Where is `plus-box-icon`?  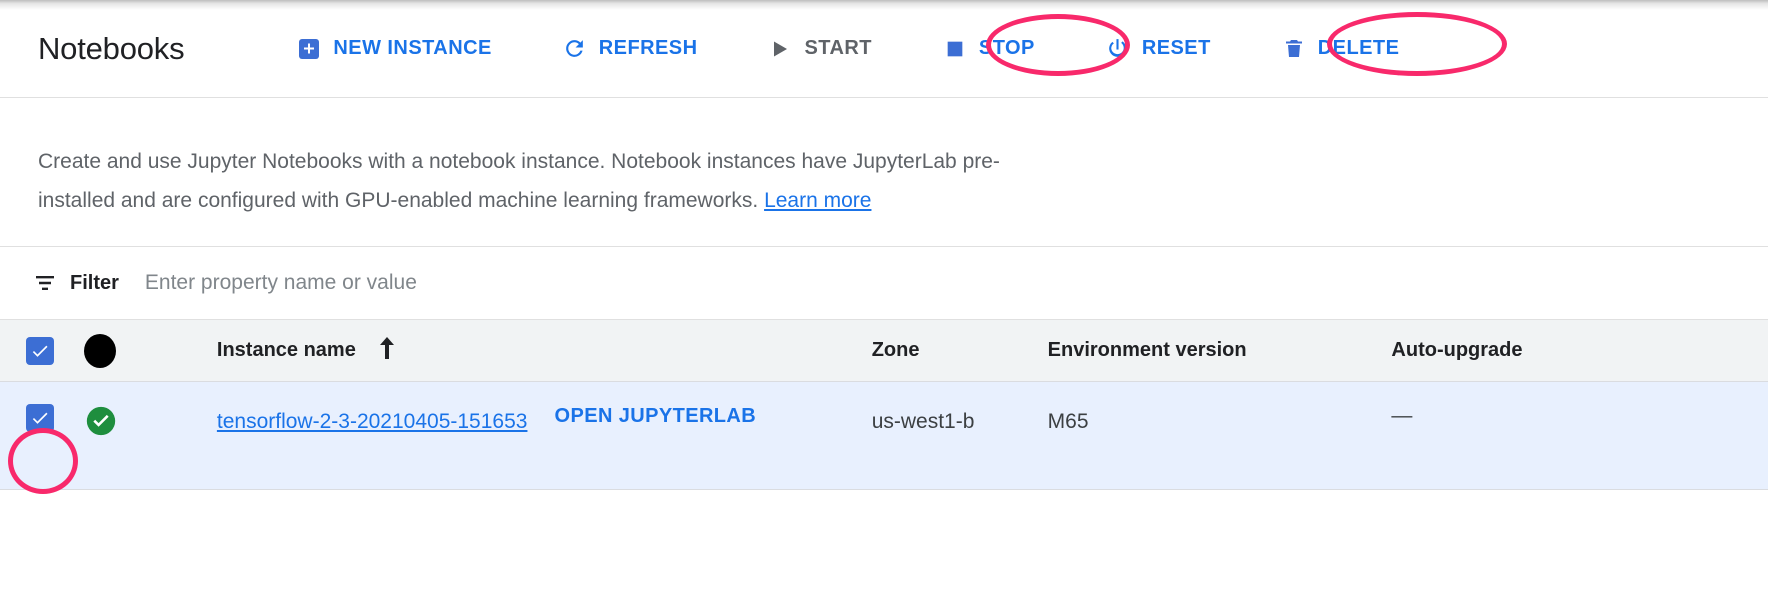
plus-box-icon is located at coordinates (309, 49).